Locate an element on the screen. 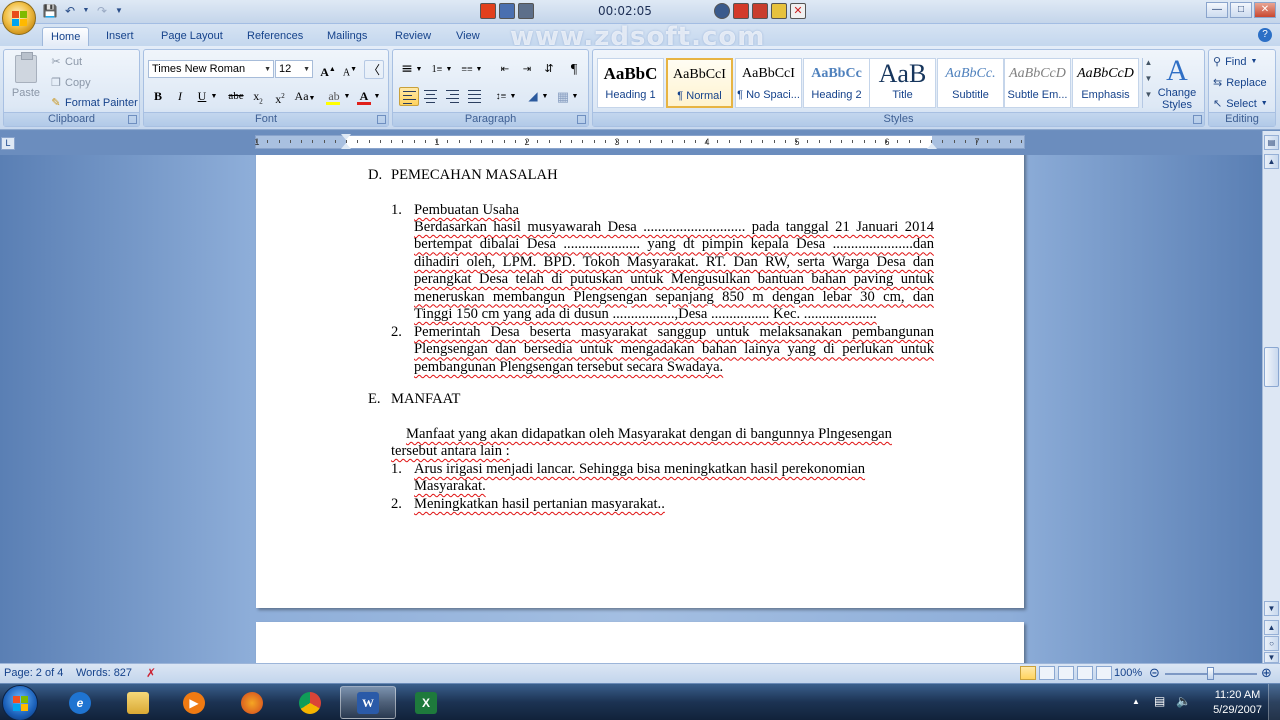 The width and height of the screenshot is (1280, 720). style-heading-1: AaBbC Heading 1 is located at coordinates (630, 83).